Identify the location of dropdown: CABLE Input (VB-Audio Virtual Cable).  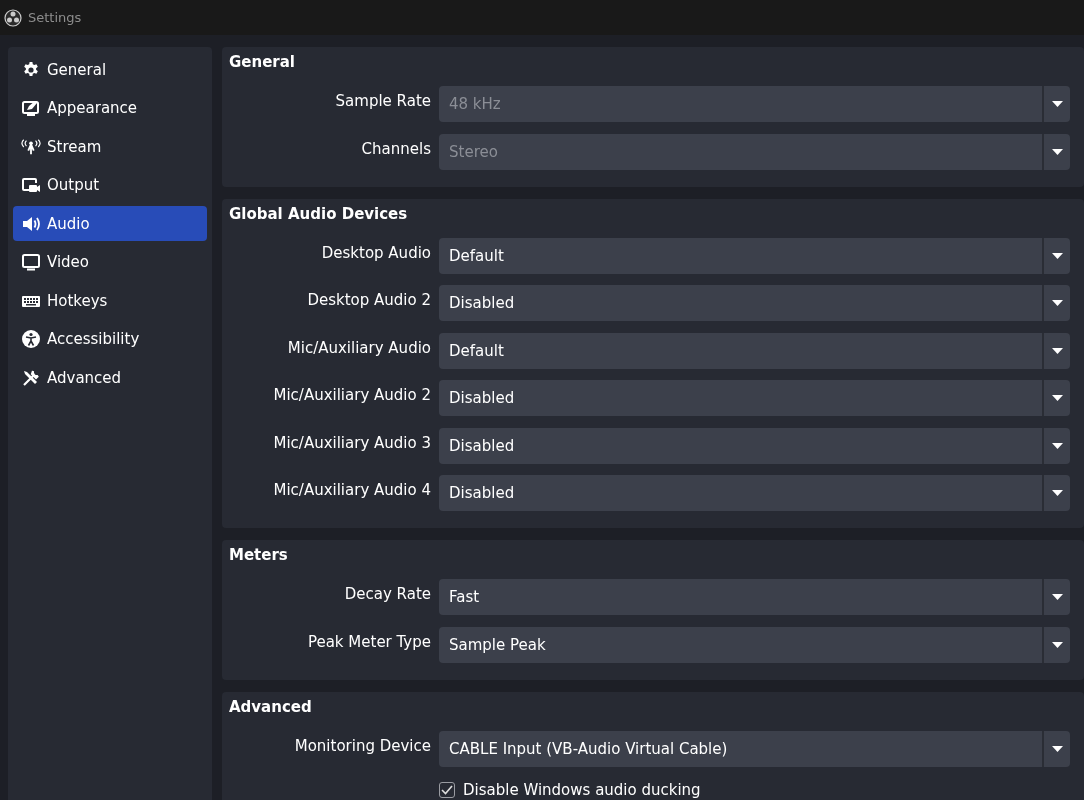
(754, 748).